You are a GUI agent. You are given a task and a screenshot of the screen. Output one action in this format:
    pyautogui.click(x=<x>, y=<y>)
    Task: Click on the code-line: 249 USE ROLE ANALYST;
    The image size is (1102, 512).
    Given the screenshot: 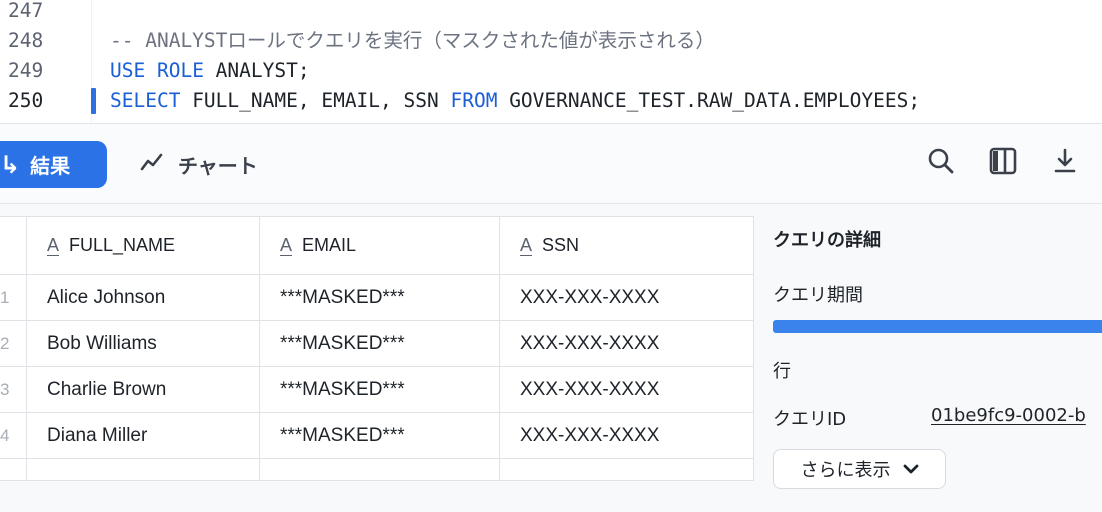 What is the action you would take?
    pyautogui.click(x=551, y=71)
    